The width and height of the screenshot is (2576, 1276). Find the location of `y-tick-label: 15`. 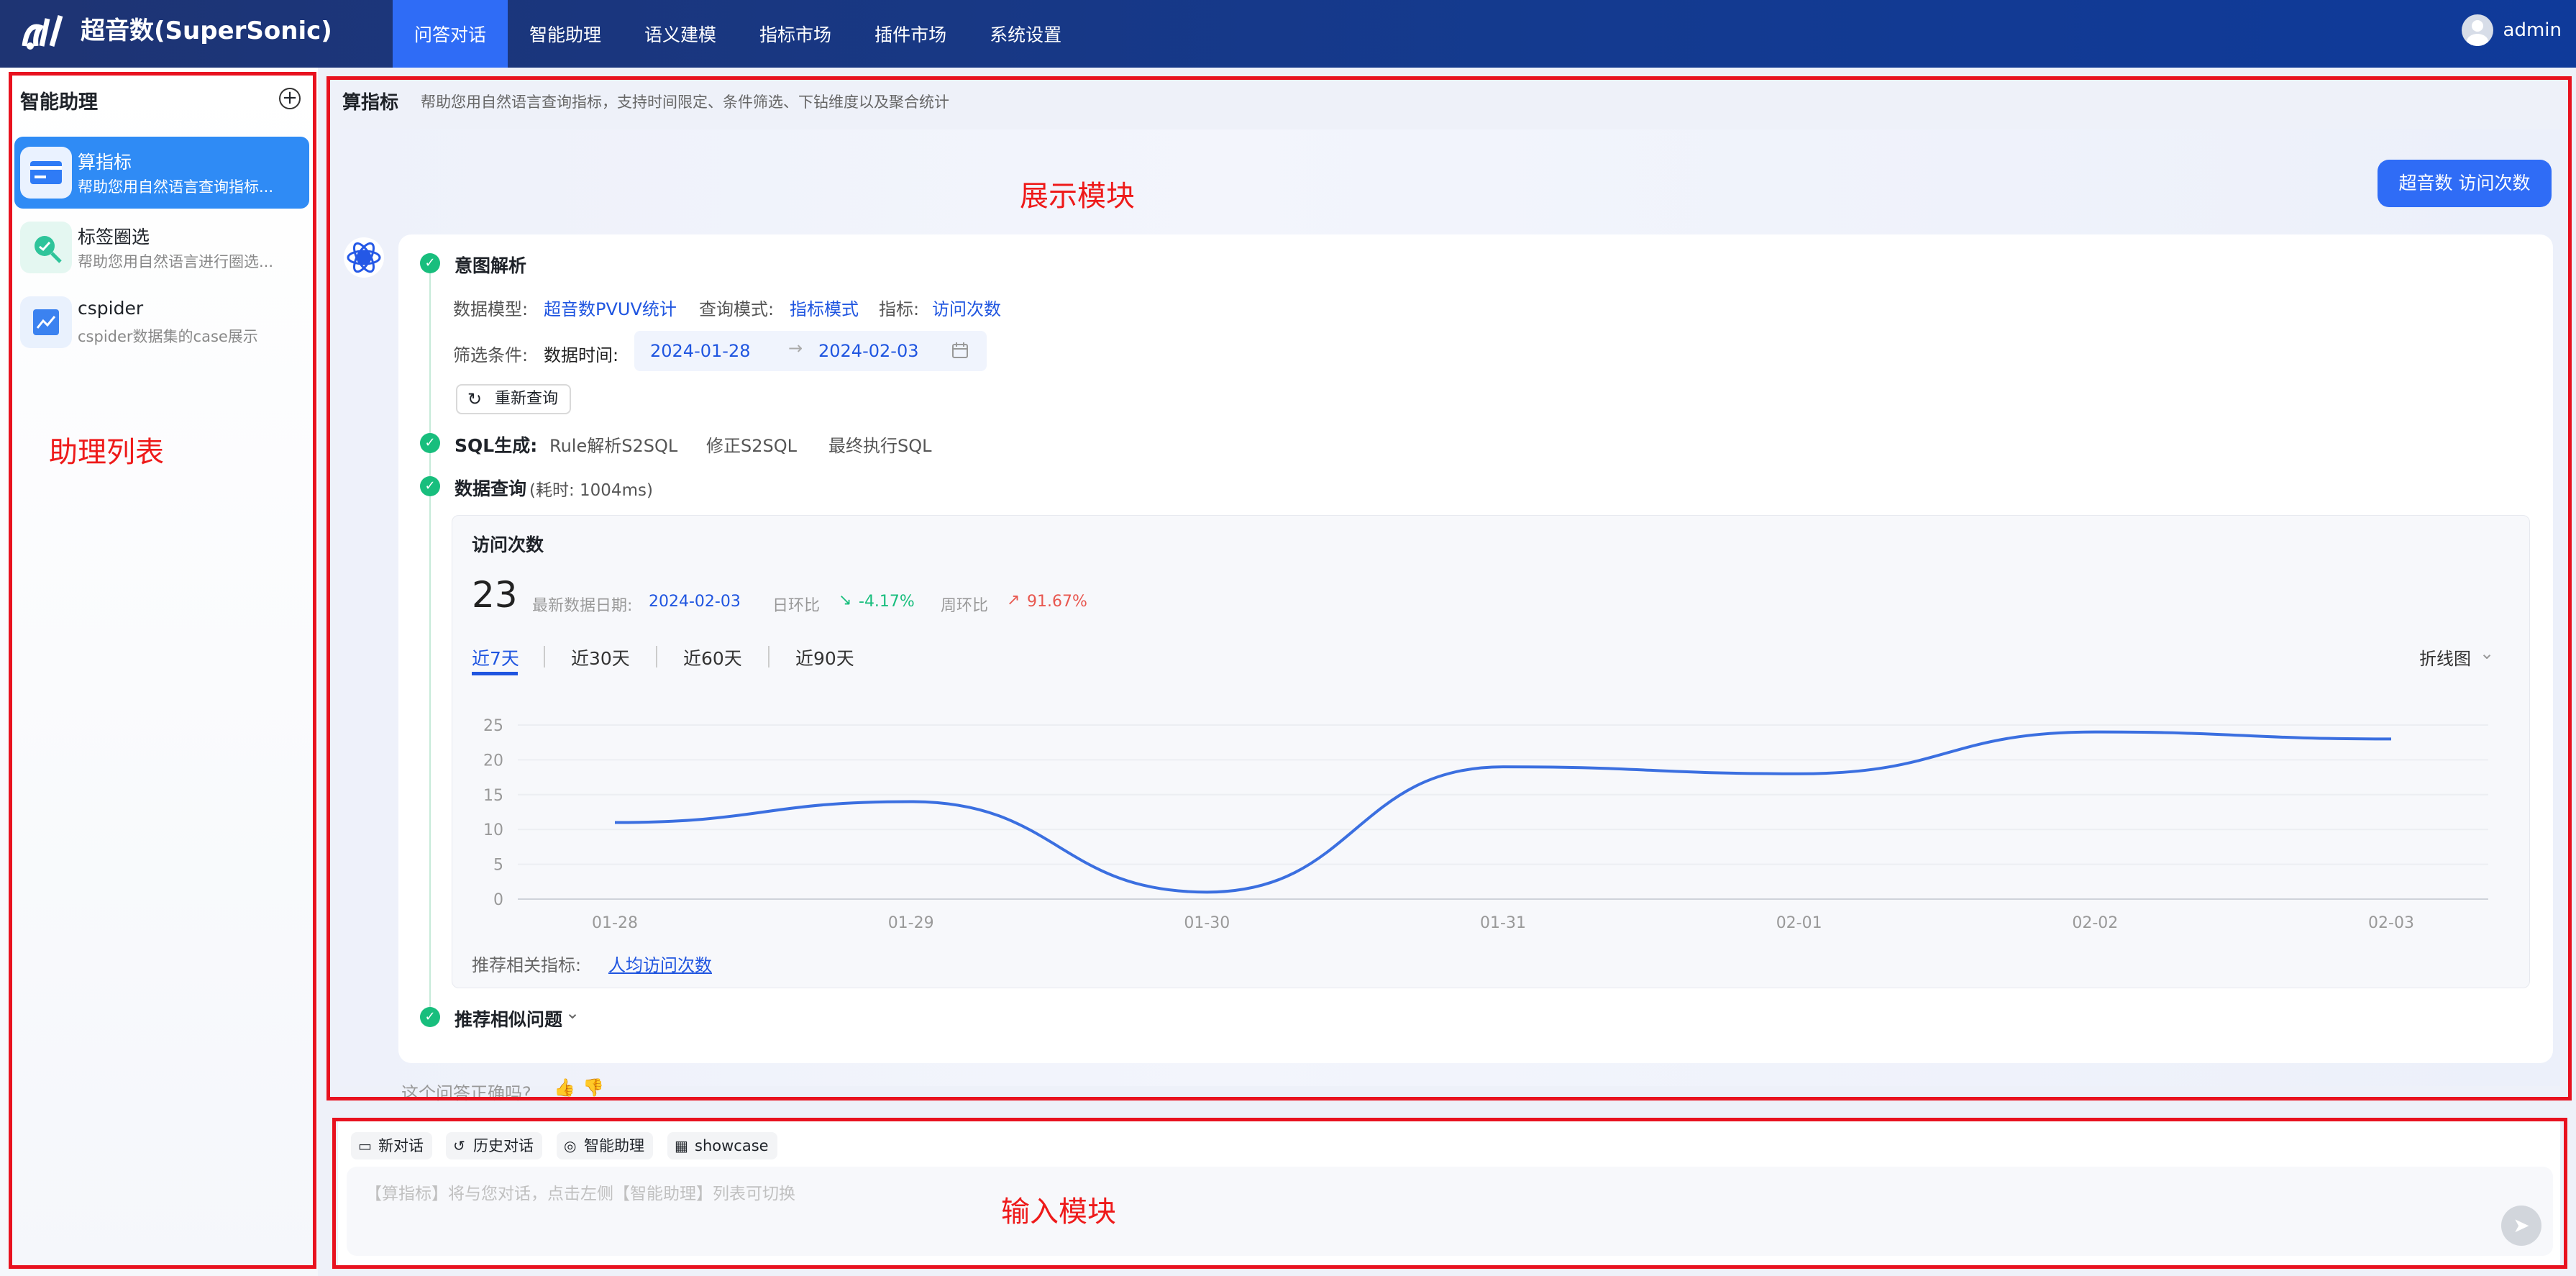

y-tick-label: 15 is located at coordinates (493, 796).